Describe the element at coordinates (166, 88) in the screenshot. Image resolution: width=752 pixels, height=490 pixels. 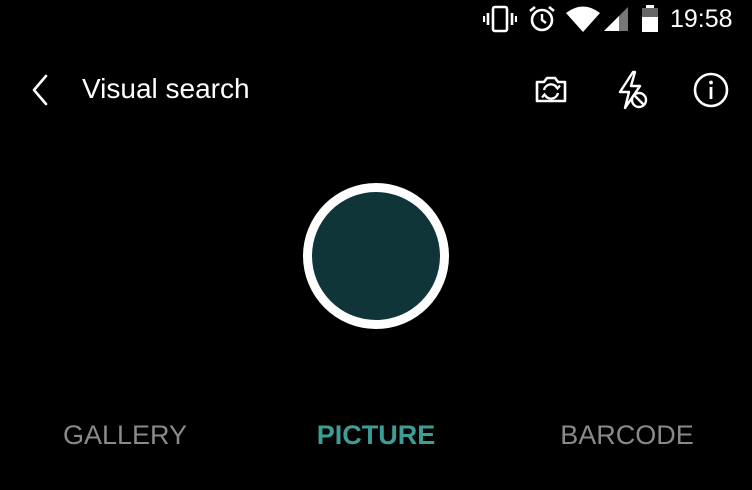
I see `page-title: Visual search` at that location.